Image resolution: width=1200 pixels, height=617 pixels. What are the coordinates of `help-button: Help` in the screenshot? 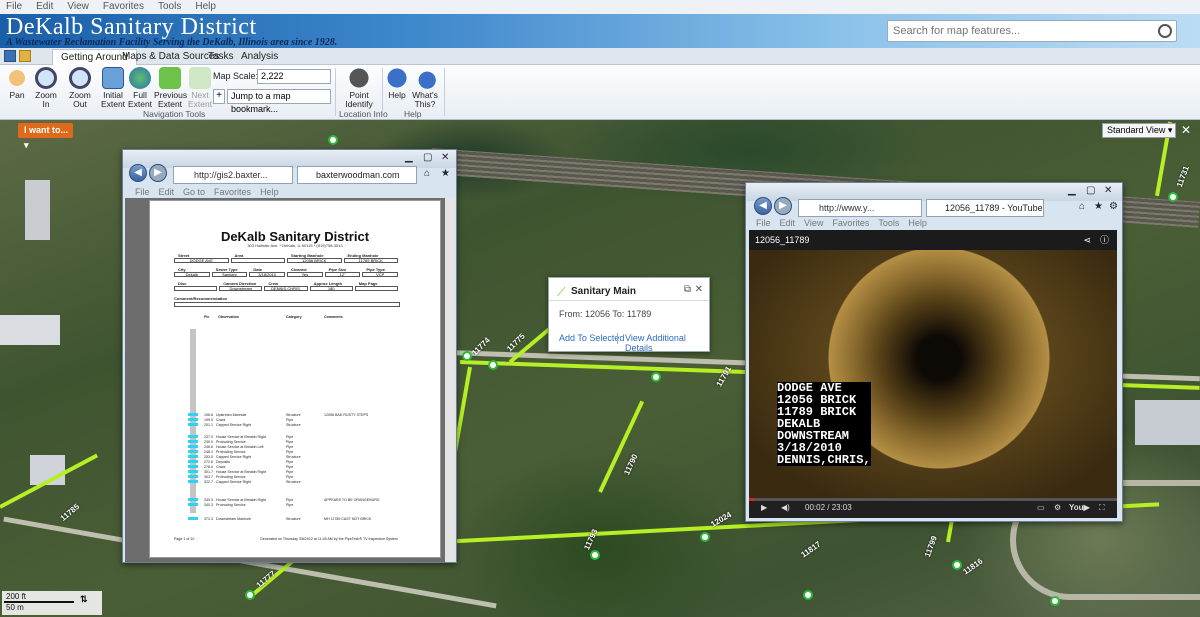 It's located at (397, 83).